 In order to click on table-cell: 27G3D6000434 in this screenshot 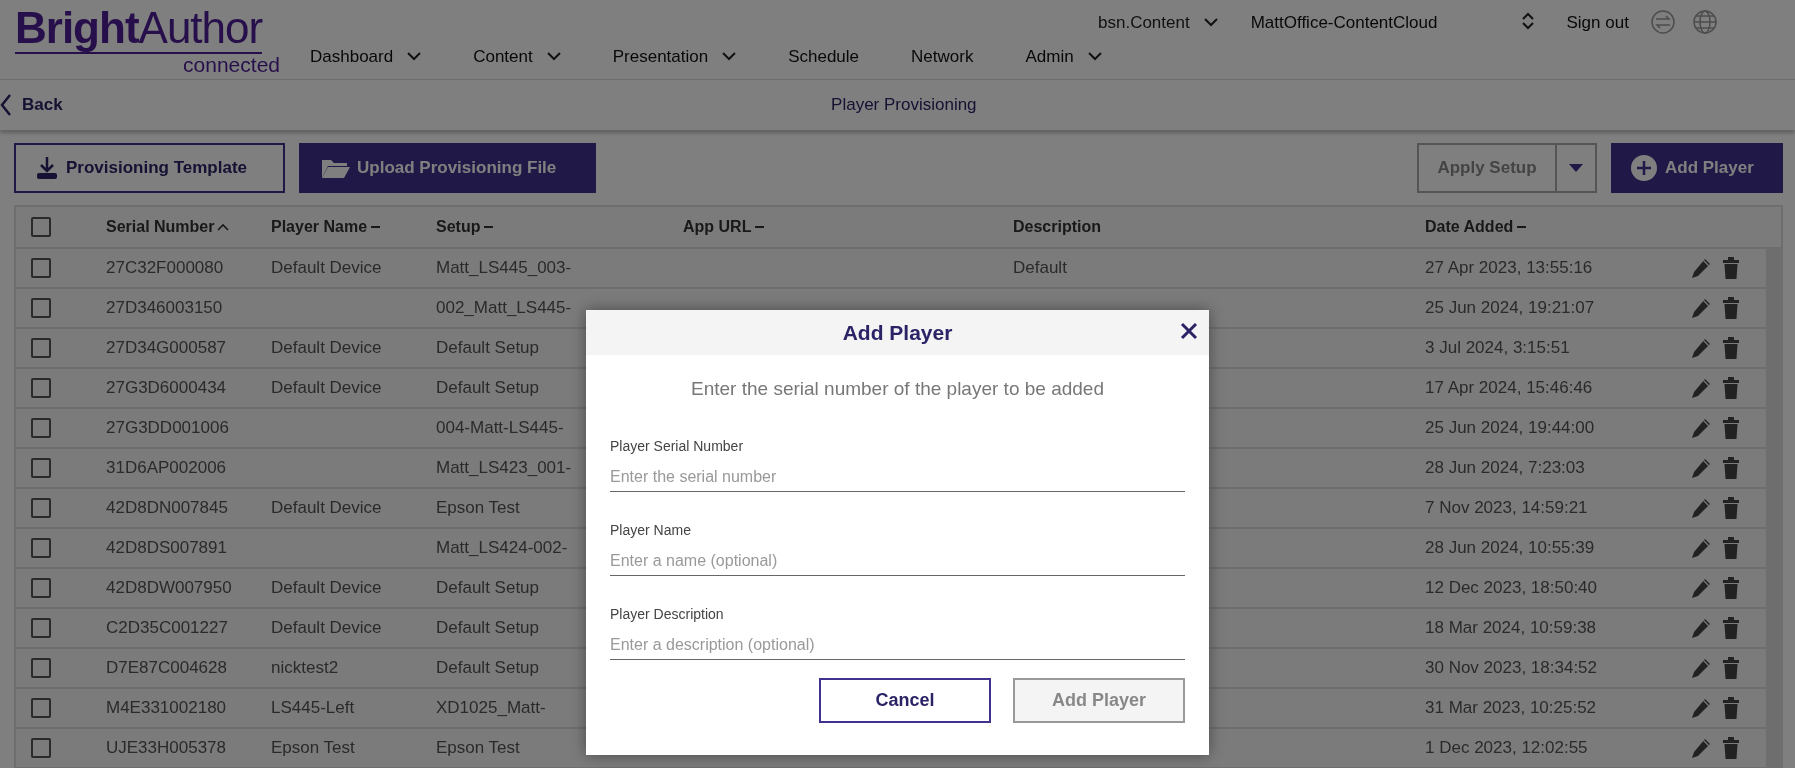, I will do `click(166, 388)`.